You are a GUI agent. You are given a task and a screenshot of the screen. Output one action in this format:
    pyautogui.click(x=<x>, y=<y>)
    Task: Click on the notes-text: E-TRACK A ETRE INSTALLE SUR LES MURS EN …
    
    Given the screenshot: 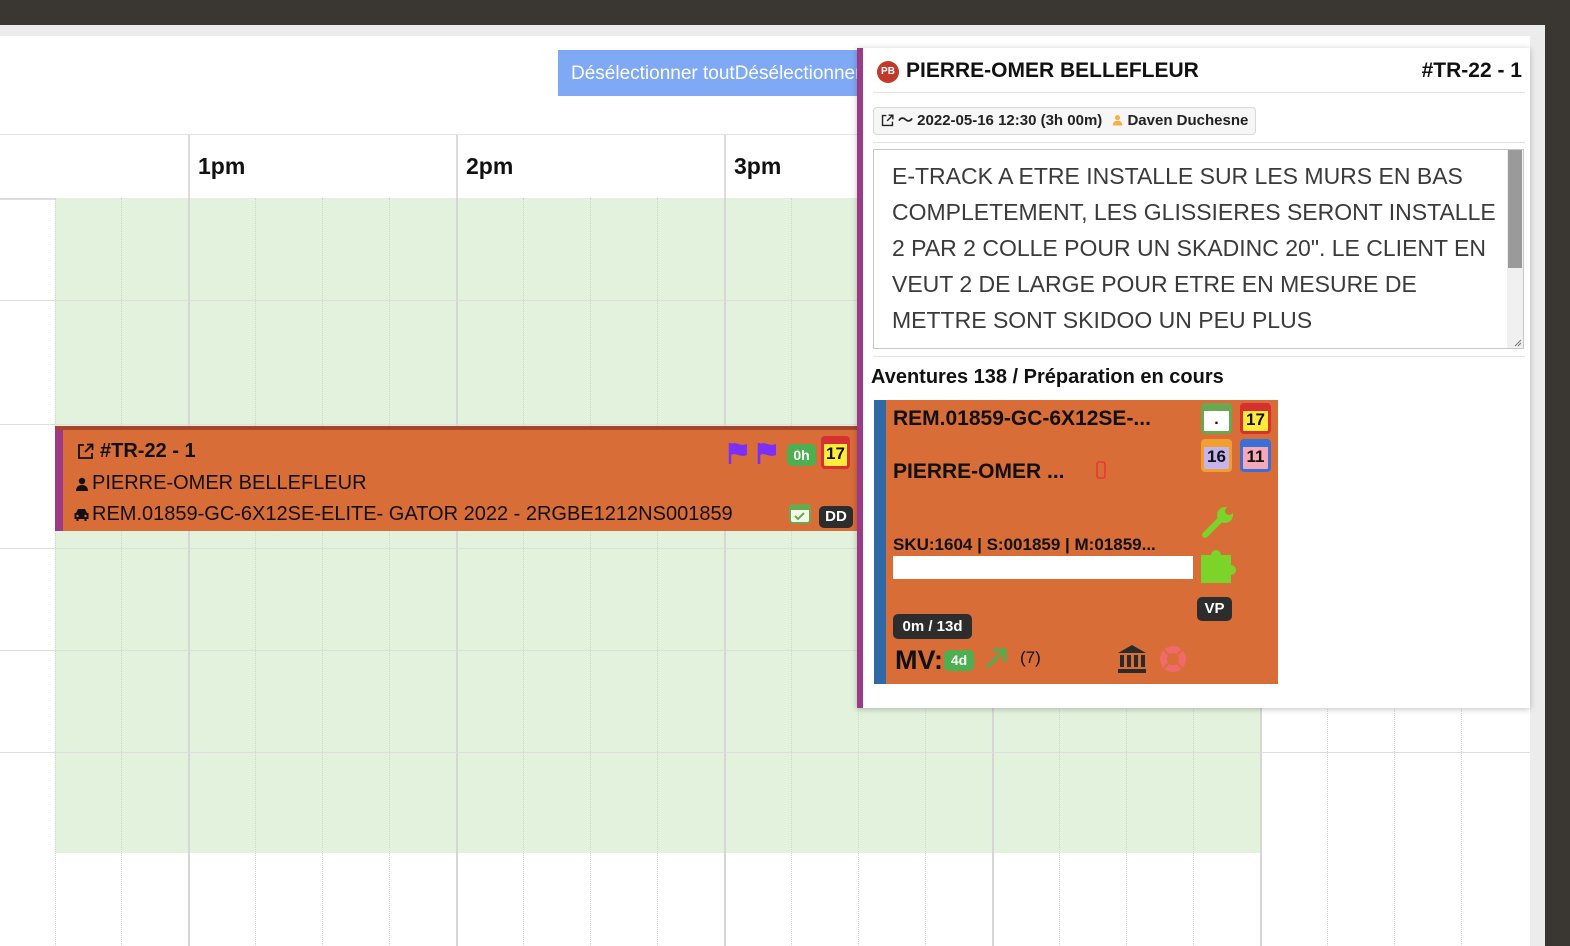 What is the action you would take?
    pyautogui.click(x=1194, y=248)
    